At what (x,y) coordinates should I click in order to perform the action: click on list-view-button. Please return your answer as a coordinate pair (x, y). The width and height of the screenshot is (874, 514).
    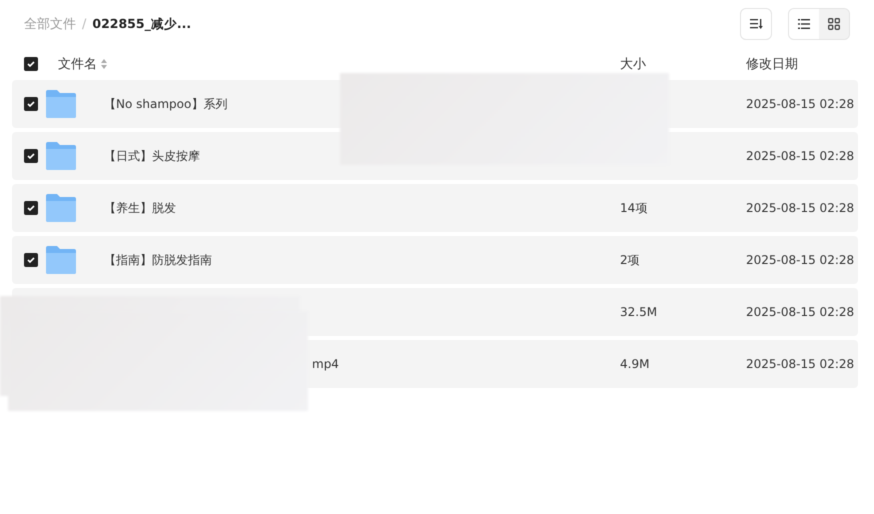
    Looking at the image, I should click on (804, 24).